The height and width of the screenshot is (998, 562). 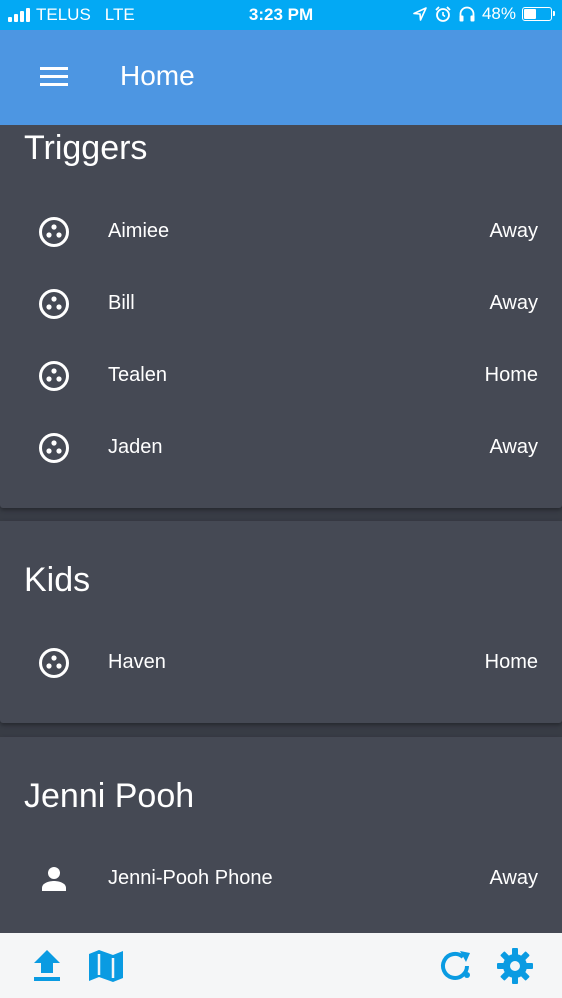 I want to click on battery-percent: 48%, so click(x=498, y=13).